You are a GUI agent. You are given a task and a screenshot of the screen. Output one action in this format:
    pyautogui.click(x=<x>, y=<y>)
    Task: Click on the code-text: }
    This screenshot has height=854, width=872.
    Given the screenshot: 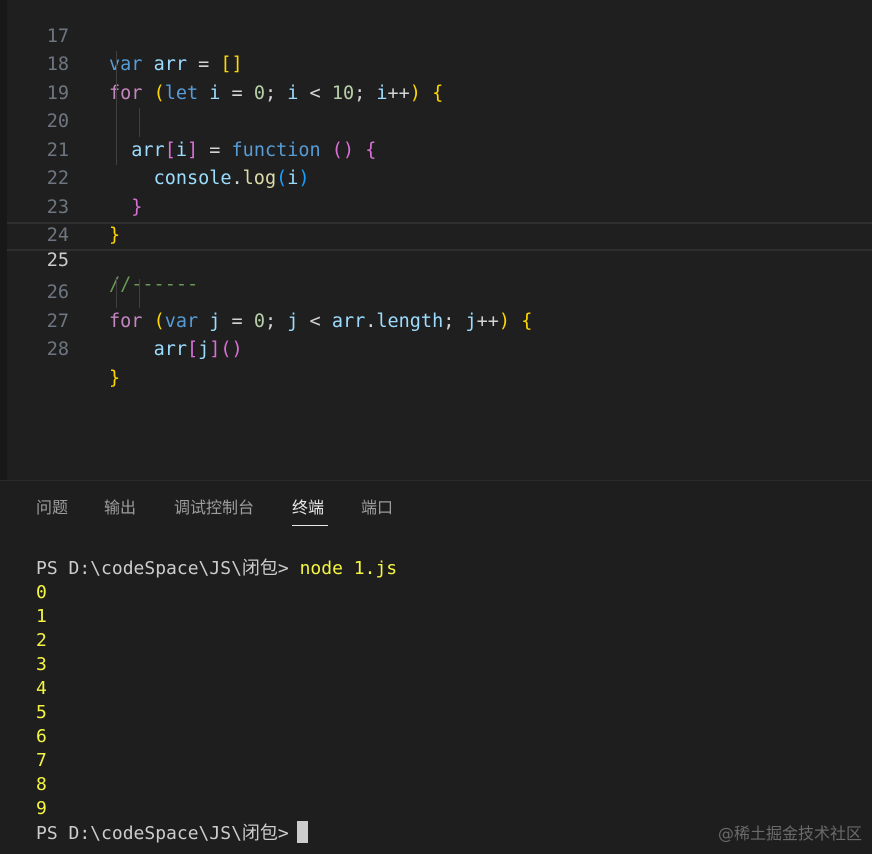 What is the action you would take?
    pyautogui.click(x=115, y=378)
    